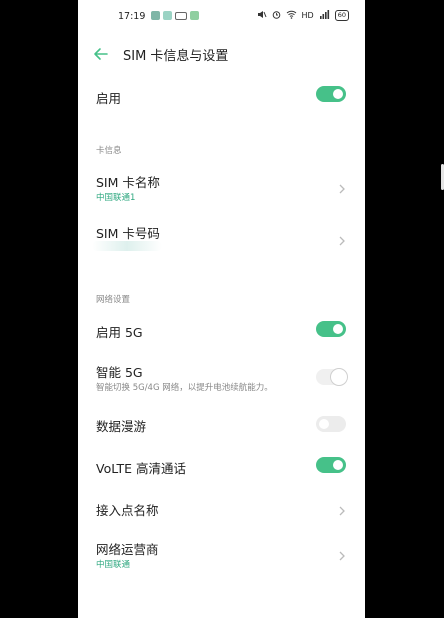 This screenshot has height=618, width=444. What do you see at coordinates (181, 16) in the screenshot?
I see `video-icon` at bounding box center [181, 16].